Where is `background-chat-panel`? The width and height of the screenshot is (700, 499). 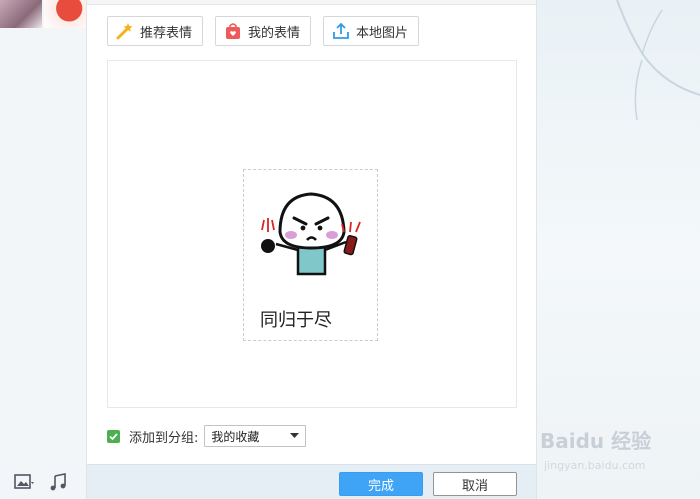
background-chat-panel is located at coordinates (43, 249).